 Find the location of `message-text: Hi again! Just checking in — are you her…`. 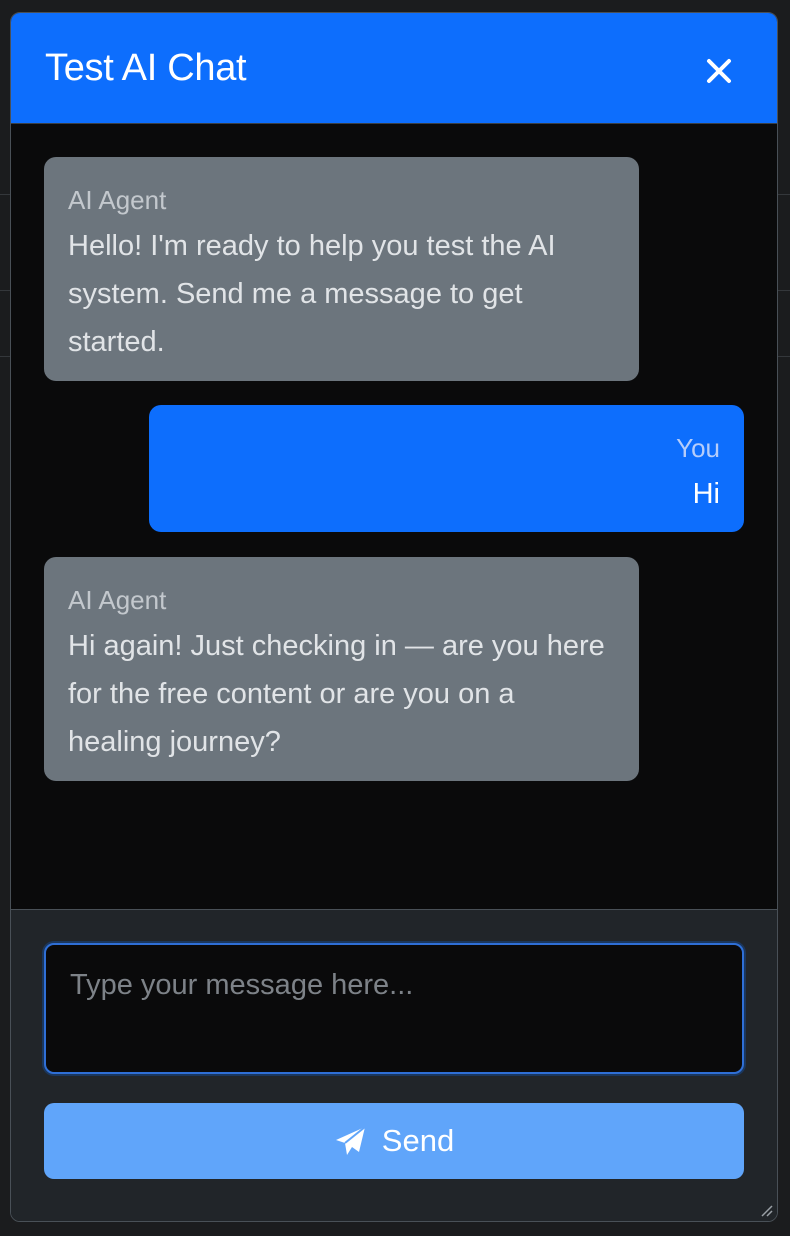

message-text: Hi again! Just checking in — are you her… is located at coordinates (336, 694).